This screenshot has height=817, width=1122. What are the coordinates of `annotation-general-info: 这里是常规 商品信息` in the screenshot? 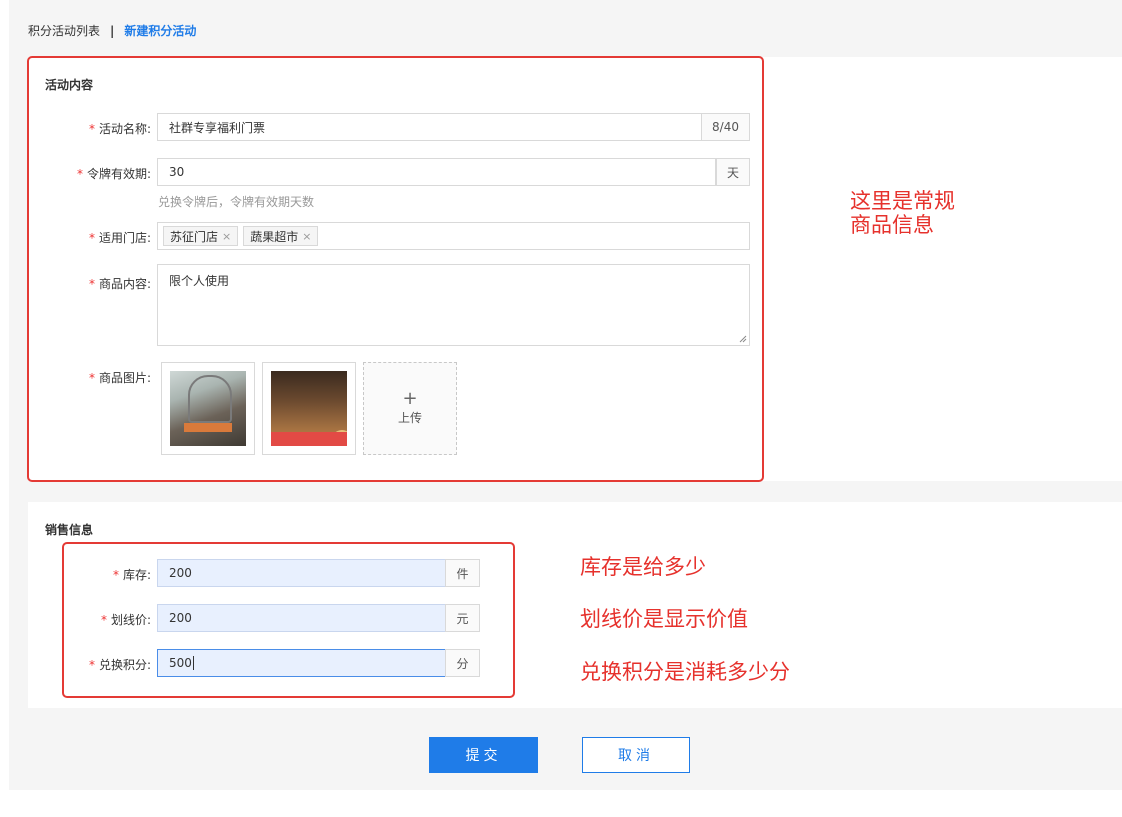 It's located at (902, 213).